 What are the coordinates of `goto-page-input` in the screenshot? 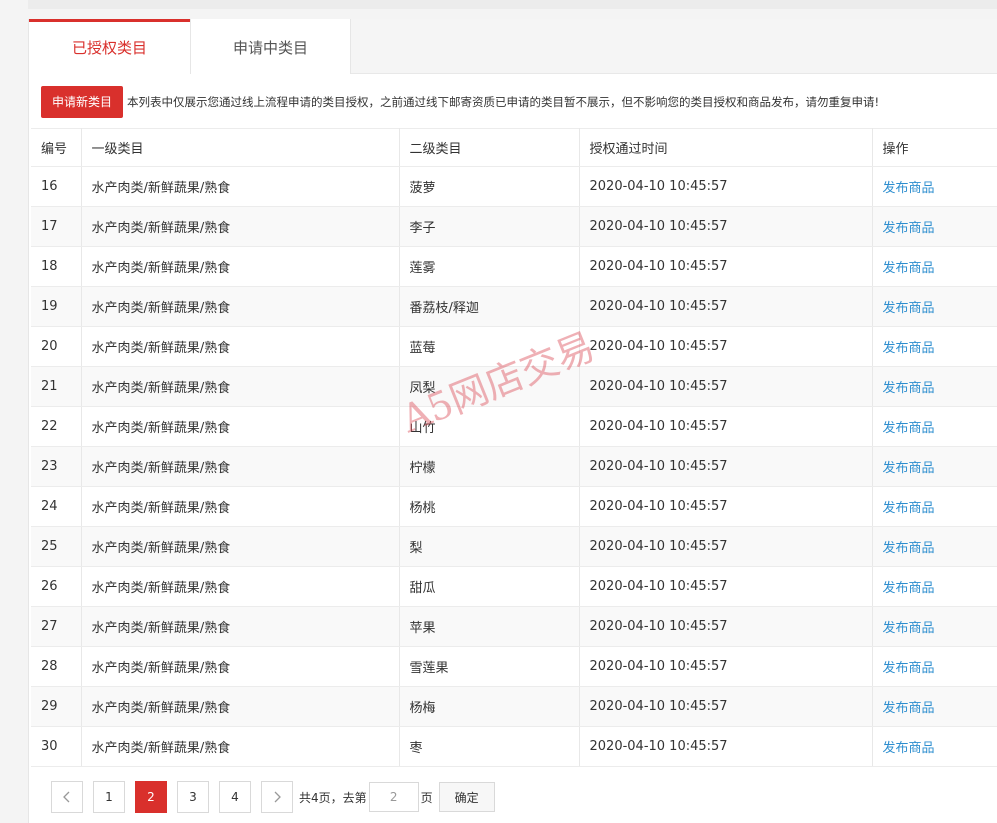 It's located at (393, 797).